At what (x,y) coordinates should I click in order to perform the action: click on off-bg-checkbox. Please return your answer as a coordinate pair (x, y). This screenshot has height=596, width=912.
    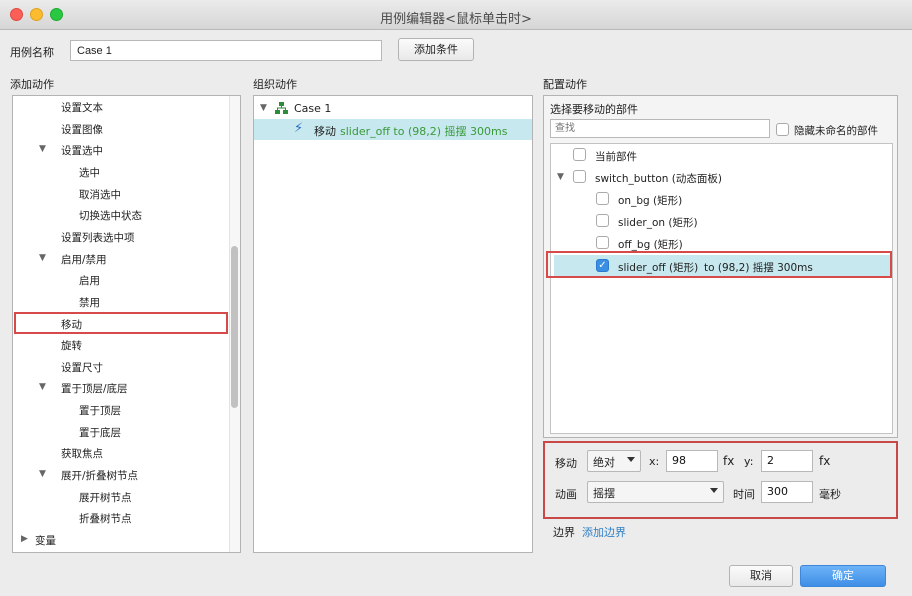
    Looking at the image, I should click on (602, 242).